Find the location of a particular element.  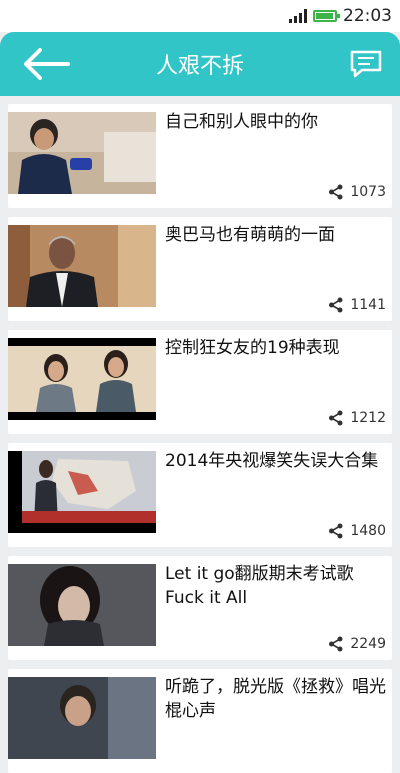

status-indicators: 22:03 is located at coordinates (340, 16).